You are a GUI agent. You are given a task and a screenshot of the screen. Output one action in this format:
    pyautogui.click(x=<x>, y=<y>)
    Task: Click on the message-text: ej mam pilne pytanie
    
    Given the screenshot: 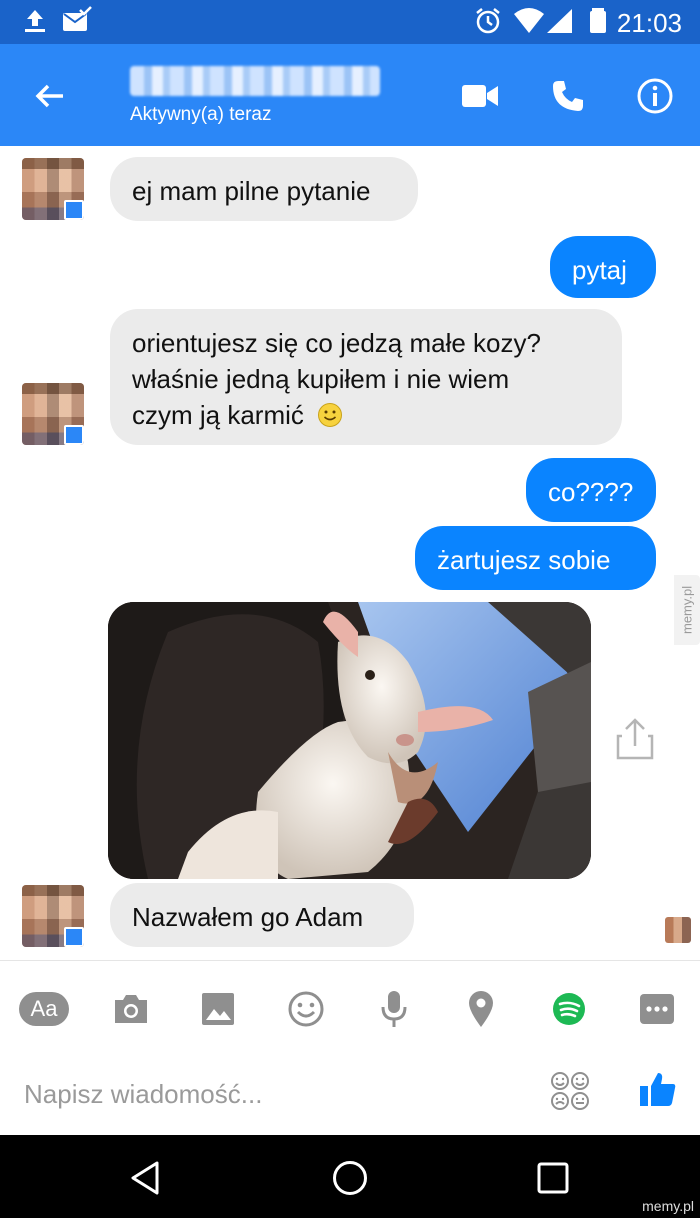 What is the action you would take?
    pyautogui.click(x=251, y=191)
    